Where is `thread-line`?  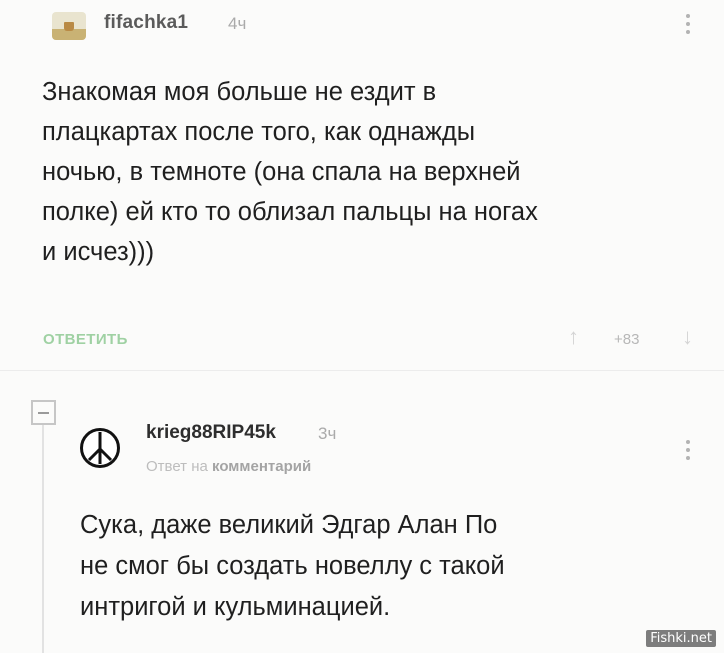 thread-line is located at coordinates (43, 539).